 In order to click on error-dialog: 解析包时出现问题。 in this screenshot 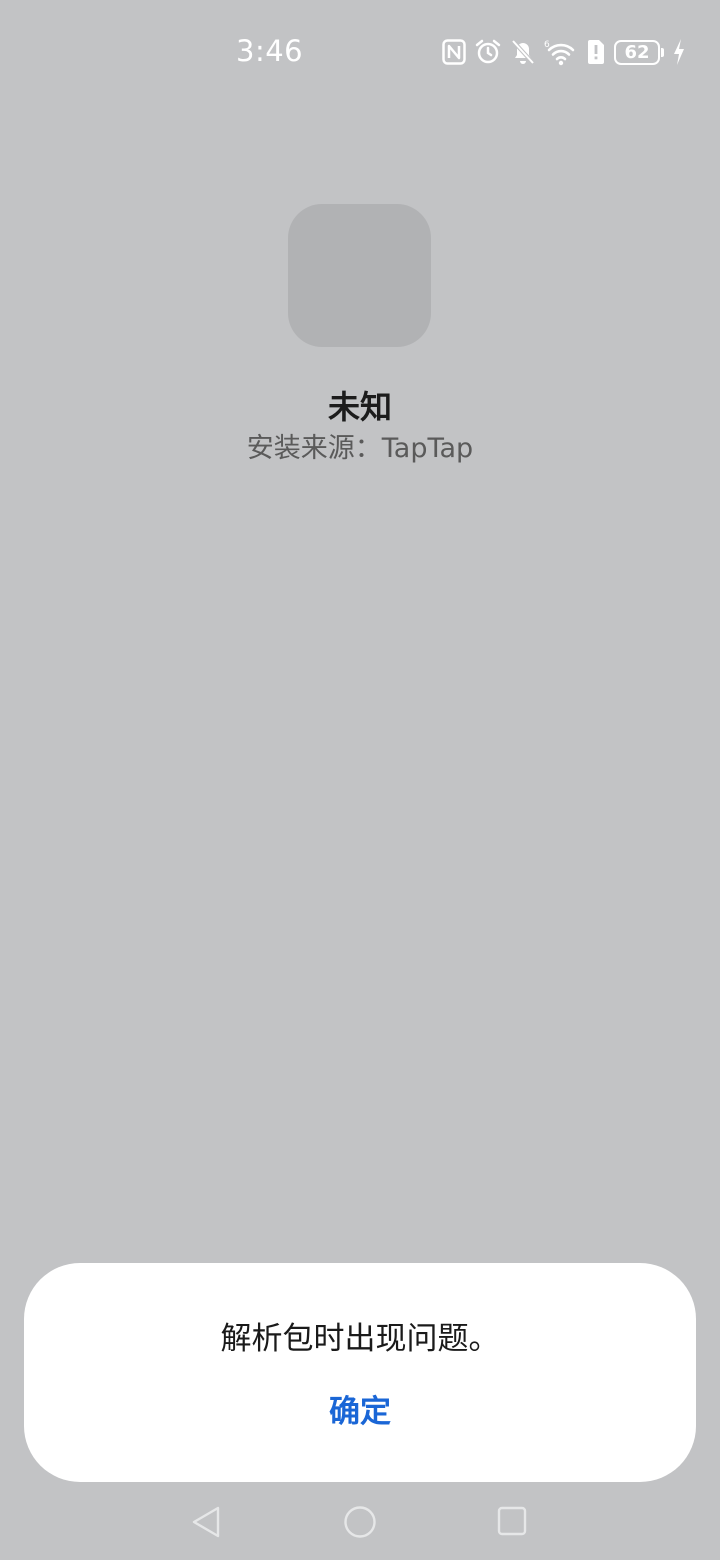, I will do `click(360, 1372)`.